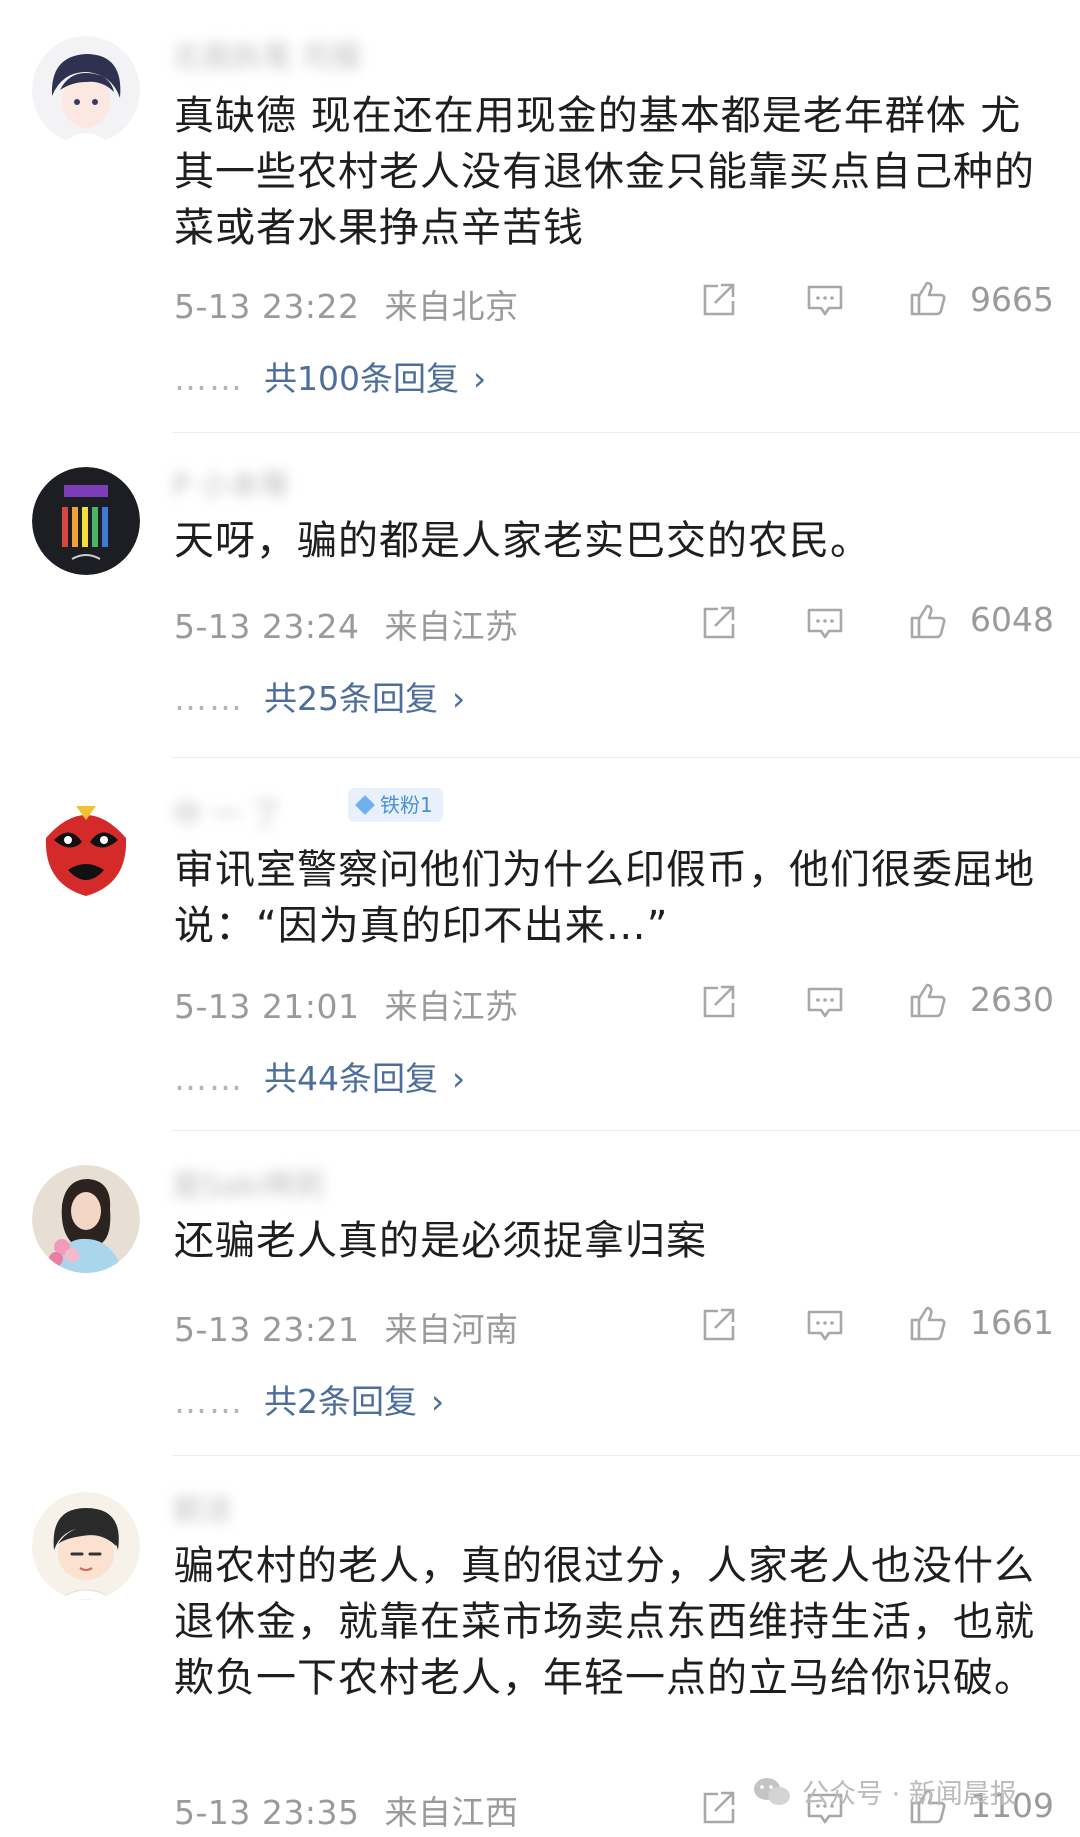 The width and height of the screenshot is (1080, 1837). I want to click on like-count: 6048, so click(1012, 619).